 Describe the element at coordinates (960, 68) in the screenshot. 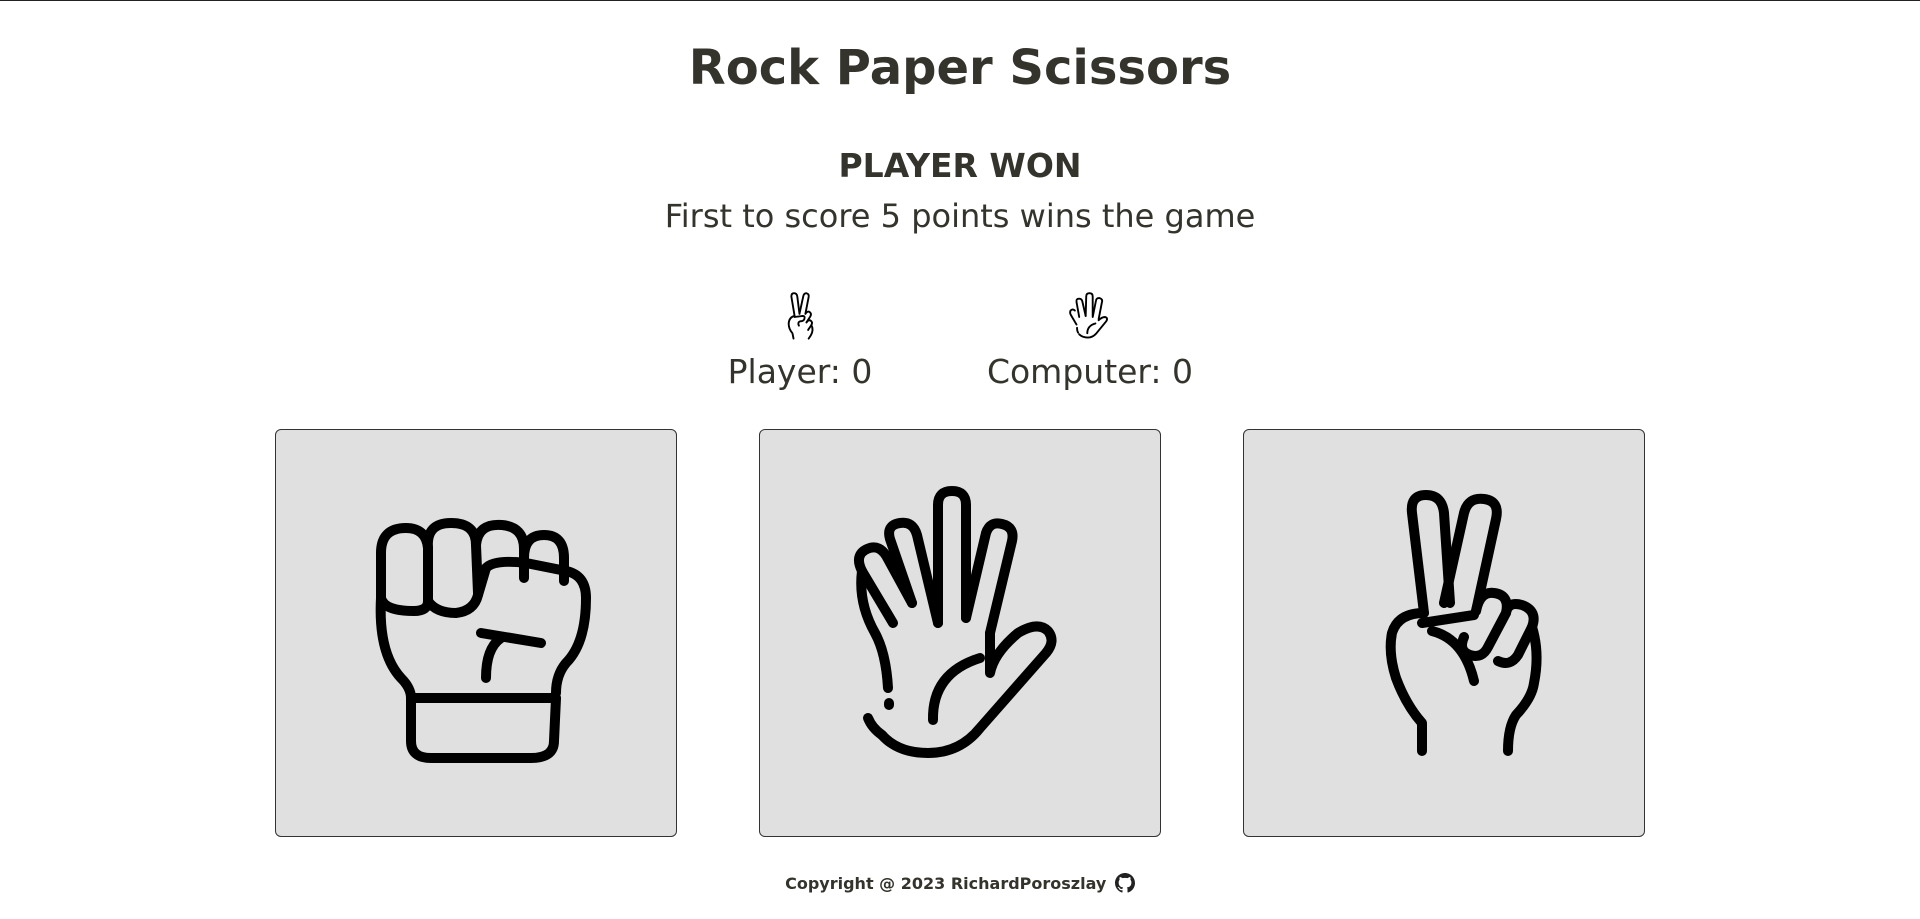

I see `page-title: Rock Paper Scissors` at that location.